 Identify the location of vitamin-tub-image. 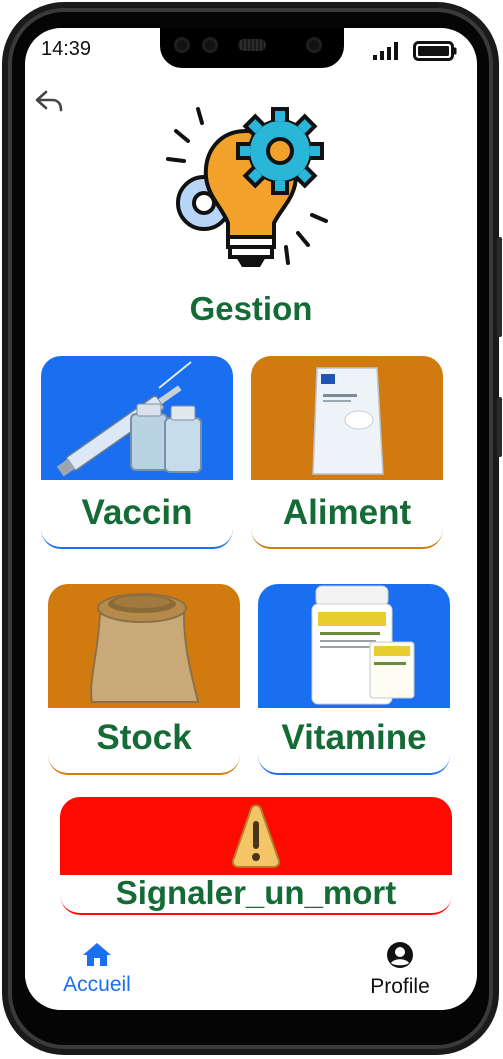
(354, 646).